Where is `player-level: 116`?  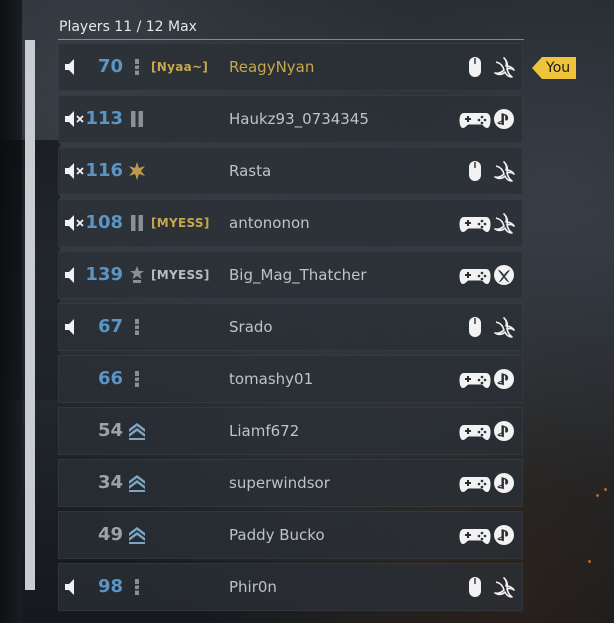
player-level: 116 is located at coordinates (104, 170).